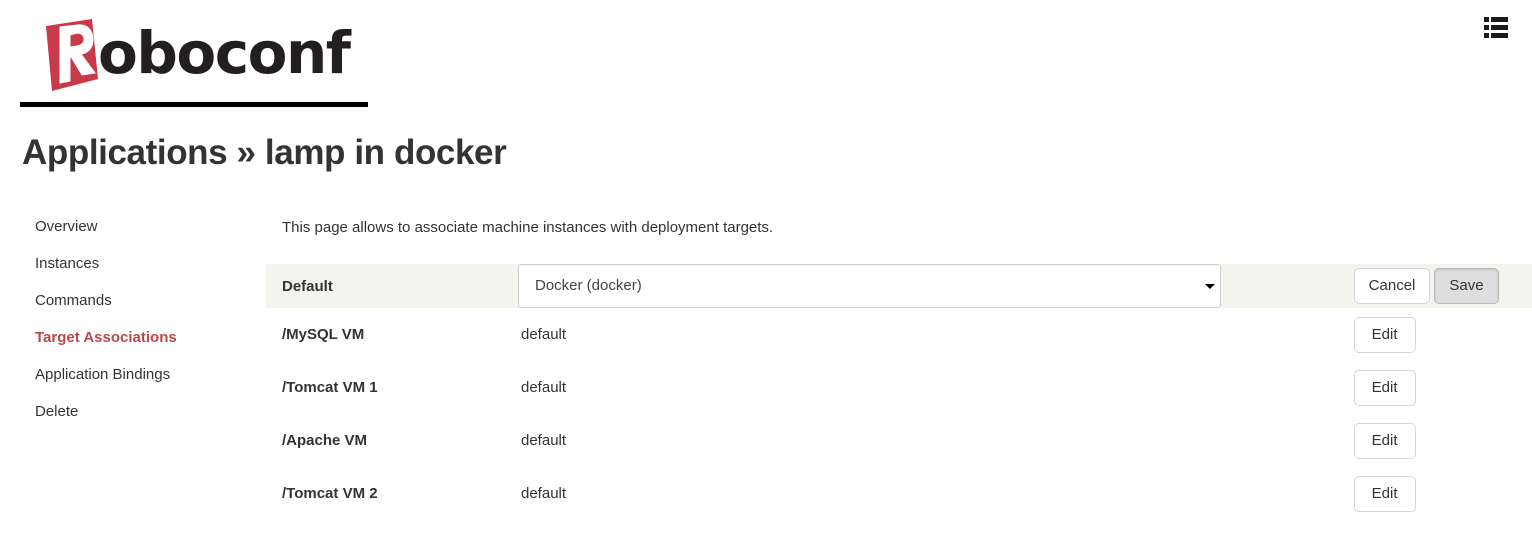 Image resolution: width=1532 pixels, height=556 pixels. Describe the element at coordinates (899, 493) in the screenshot. I see `table-row: /Tomcat VM 2 default Edit` at that location.